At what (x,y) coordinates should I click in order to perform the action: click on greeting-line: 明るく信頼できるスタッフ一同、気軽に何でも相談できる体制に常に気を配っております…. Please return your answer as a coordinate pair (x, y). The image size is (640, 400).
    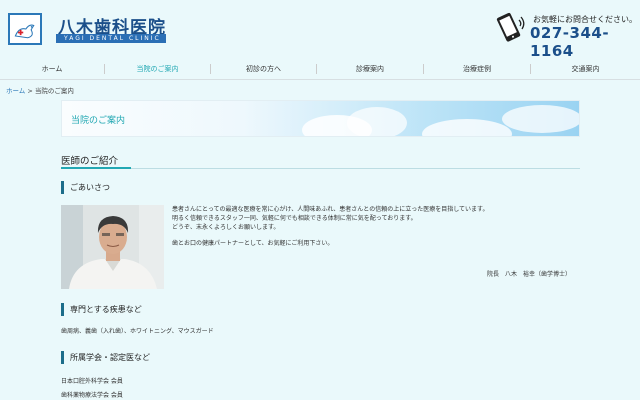
    Looking at the image, I should click on (294, 218).